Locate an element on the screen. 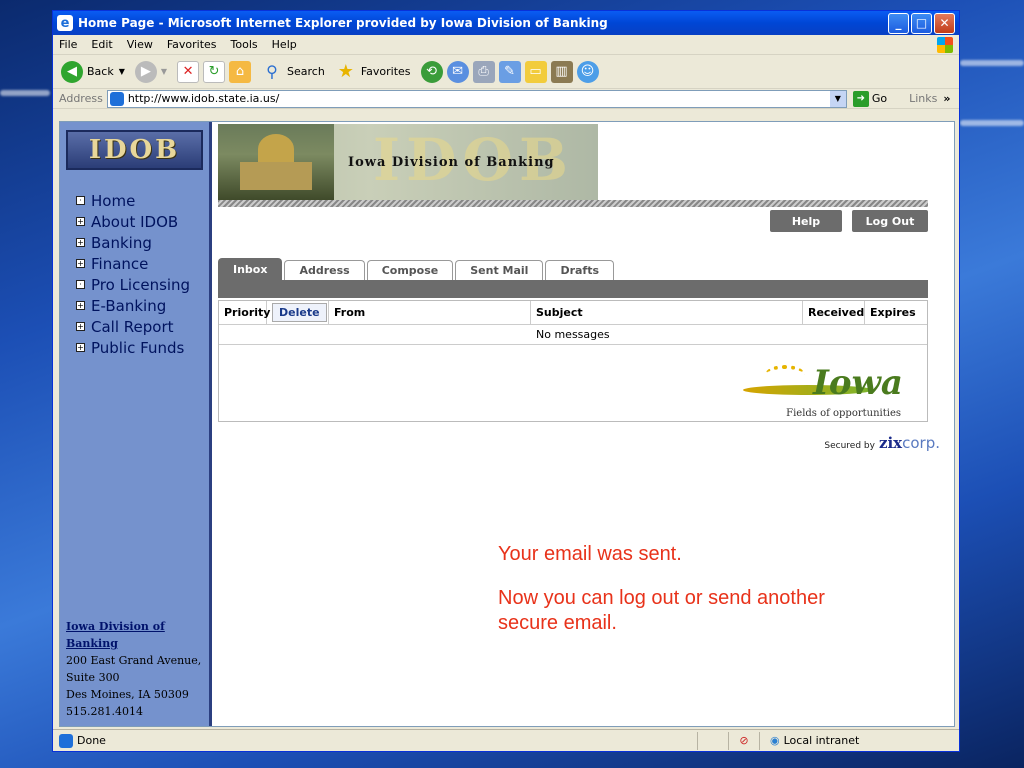 This screenshot has height=768, width=1024. search-icon: ⚲ is located at coordinates (272, 71).